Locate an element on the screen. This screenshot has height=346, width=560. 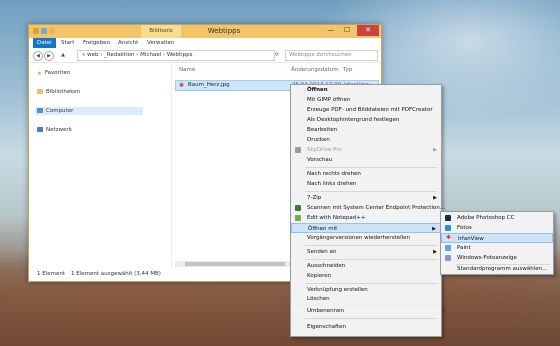
menu-item-rotate-left: Nach links drehen is located at coordinates (366, 184).